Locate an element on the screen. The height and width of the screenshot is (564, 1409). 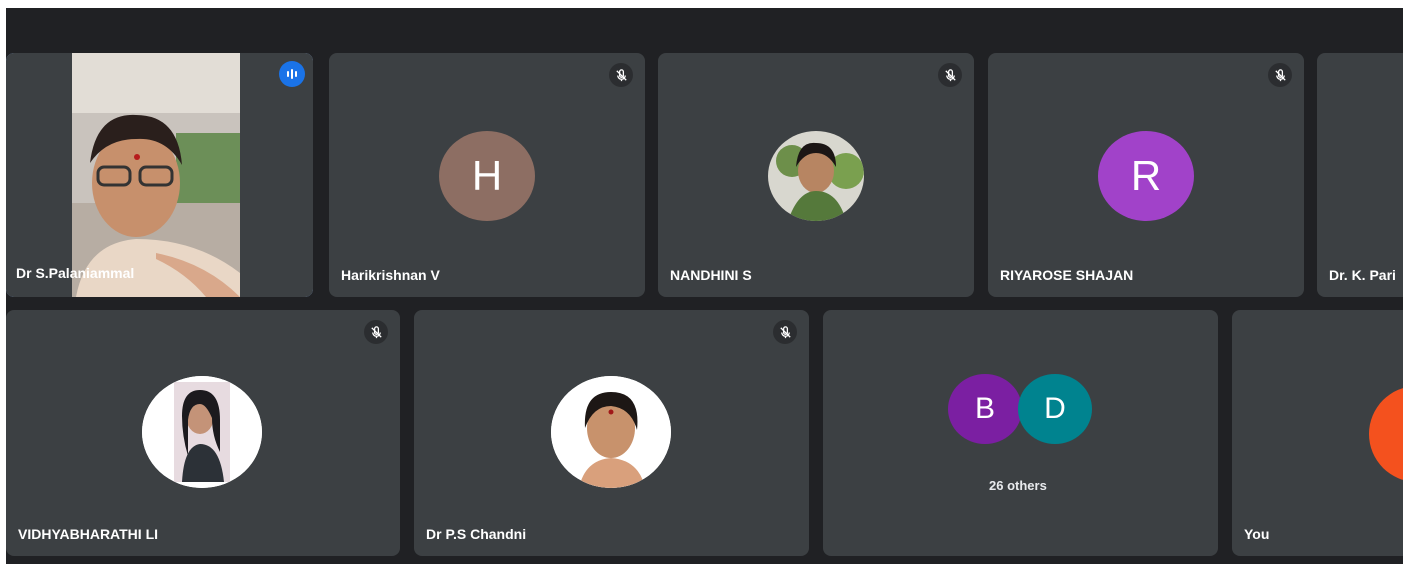
participant-tile-palaniammal: Dr S.Palaniammal is located at coordinates (159, 175).